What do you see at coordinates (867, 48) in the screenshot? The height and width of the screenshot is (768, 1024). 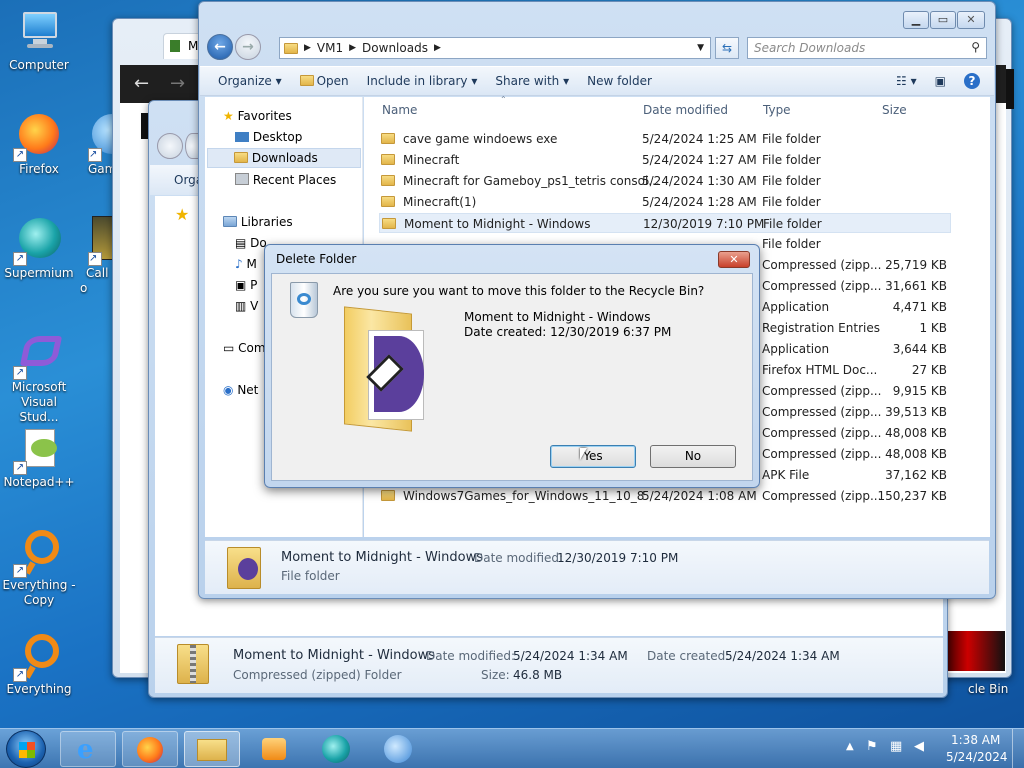 I see `search-input: Search Downloads ⚲` at bounding box center [867, 48].